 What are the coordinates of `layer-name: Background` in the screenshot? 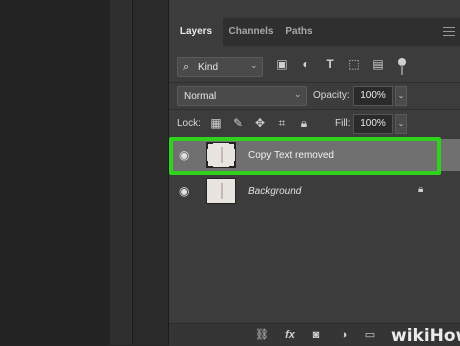 It's located at (275, 191).